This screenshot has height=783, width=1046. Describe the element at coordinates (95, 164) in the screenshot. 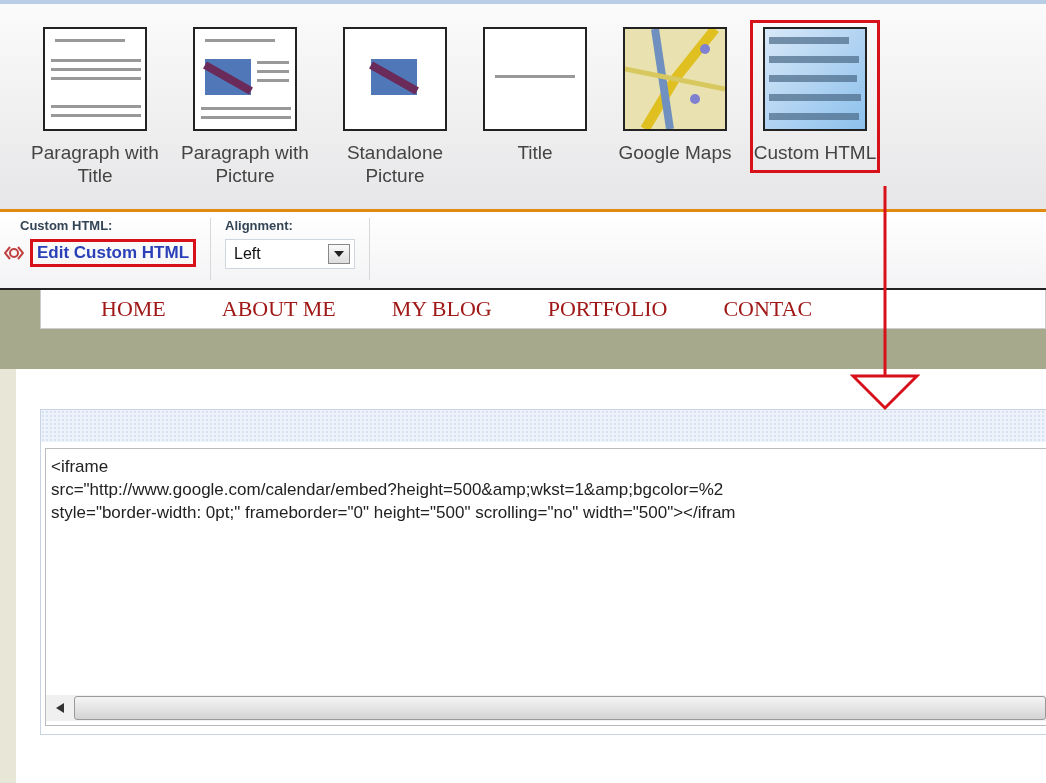

I see `item-label: Paragraph with Title` at that location.